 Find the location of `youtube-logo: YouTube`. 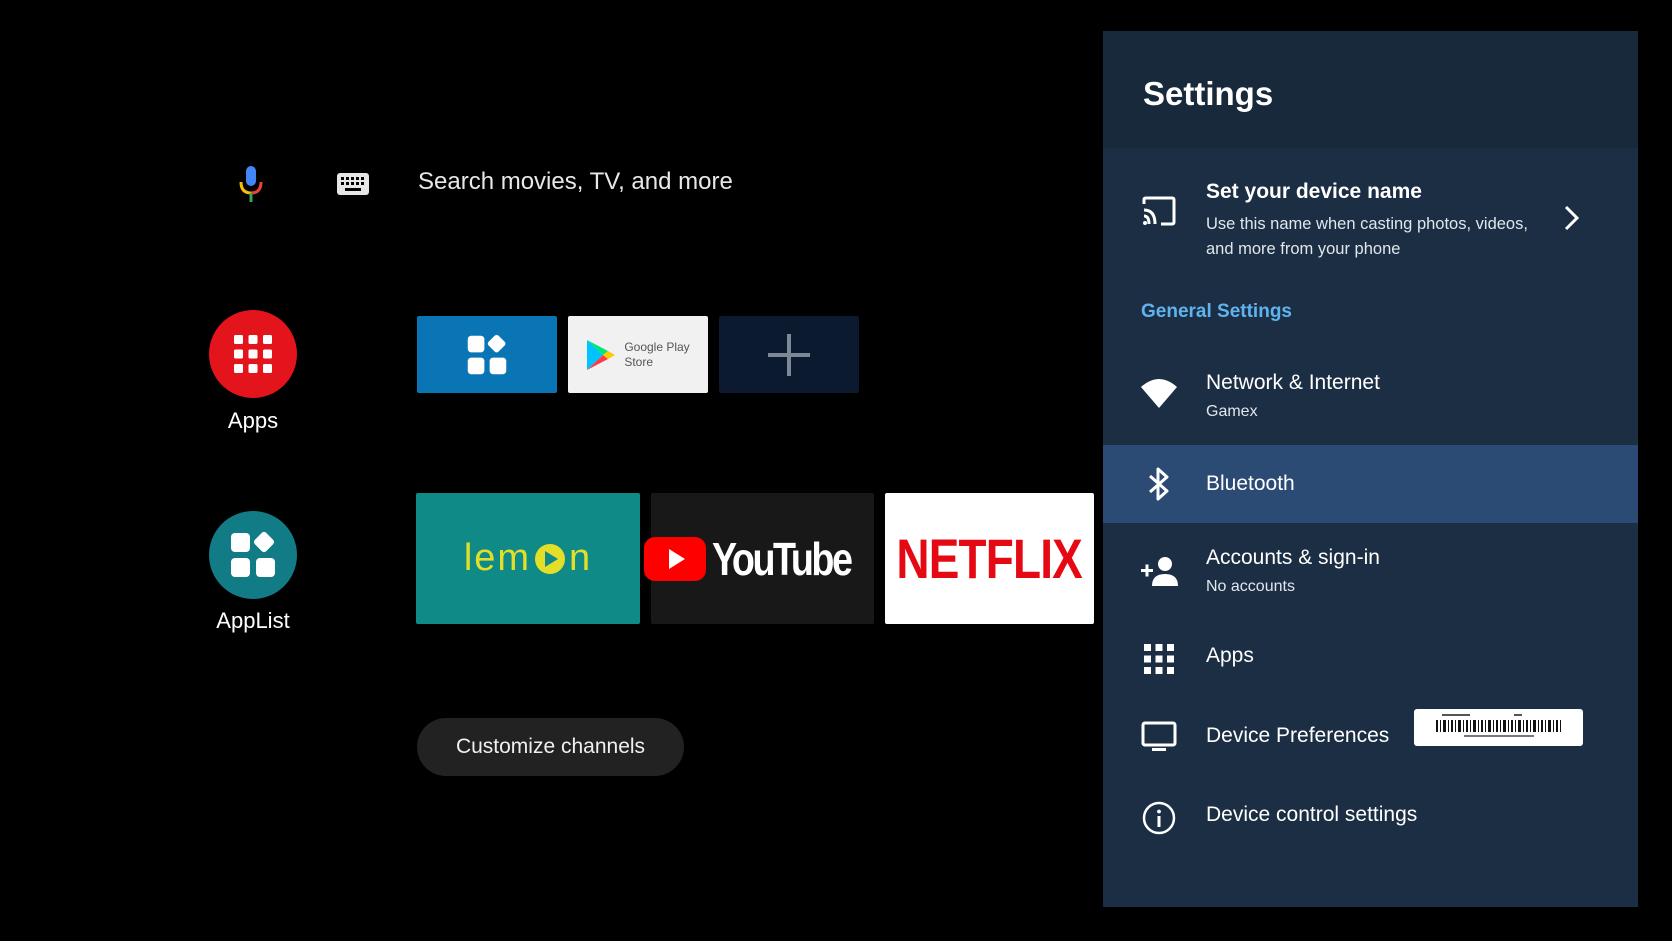

youtube-logo: YouTube is located at coordinates (762, 559).